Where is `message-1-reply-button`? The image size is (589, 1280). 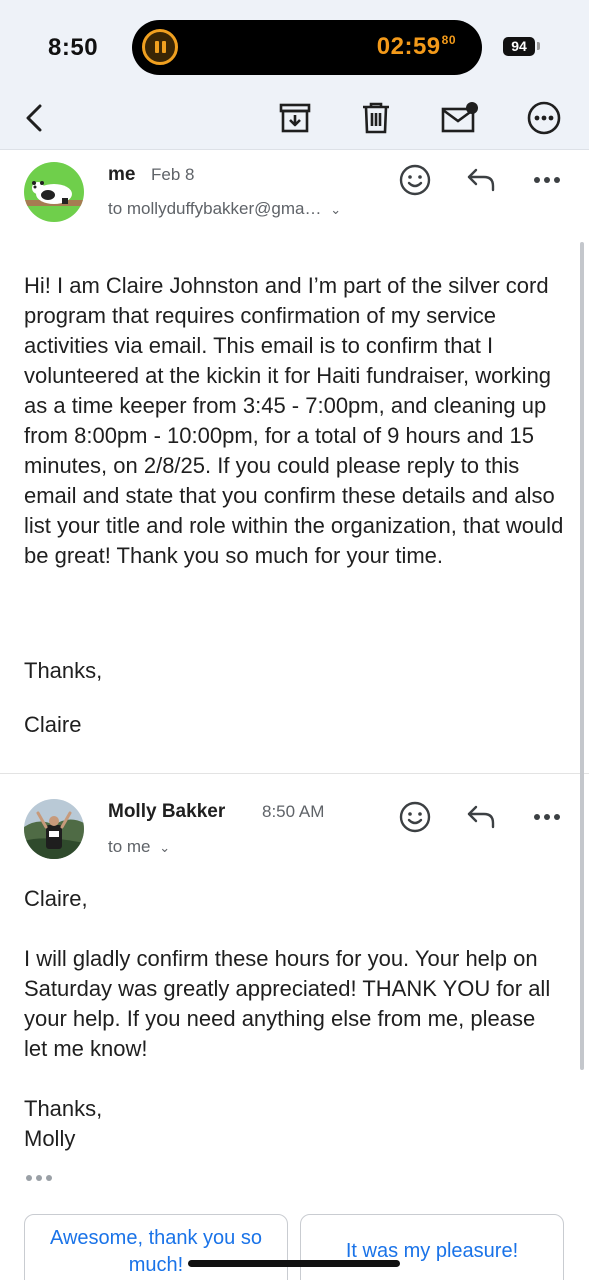 message-1-reply-button is located at coordinates (481, 180).